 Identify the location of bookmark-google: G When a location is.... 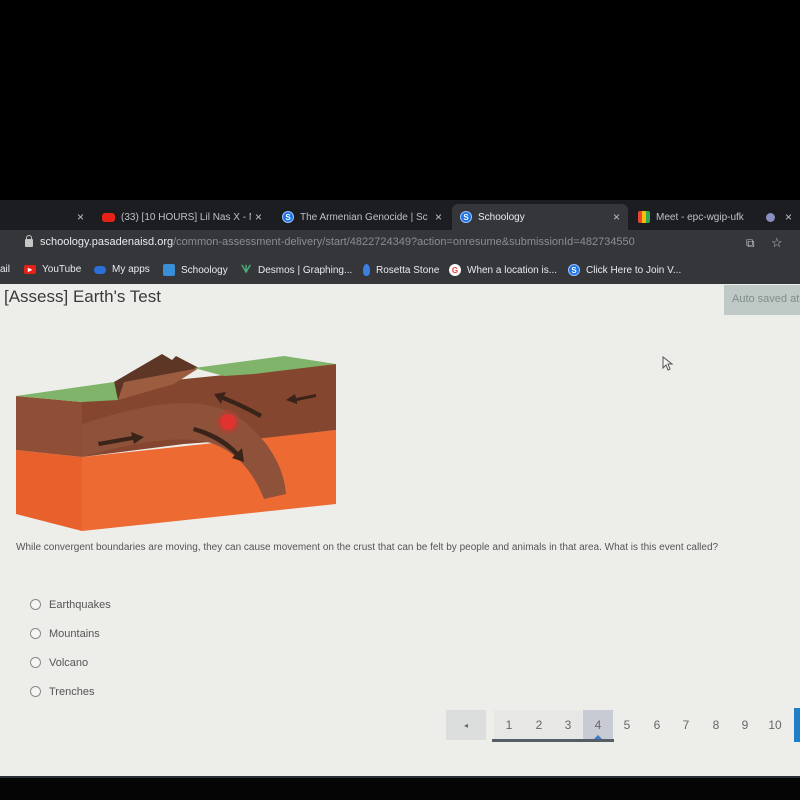
(503, 270).